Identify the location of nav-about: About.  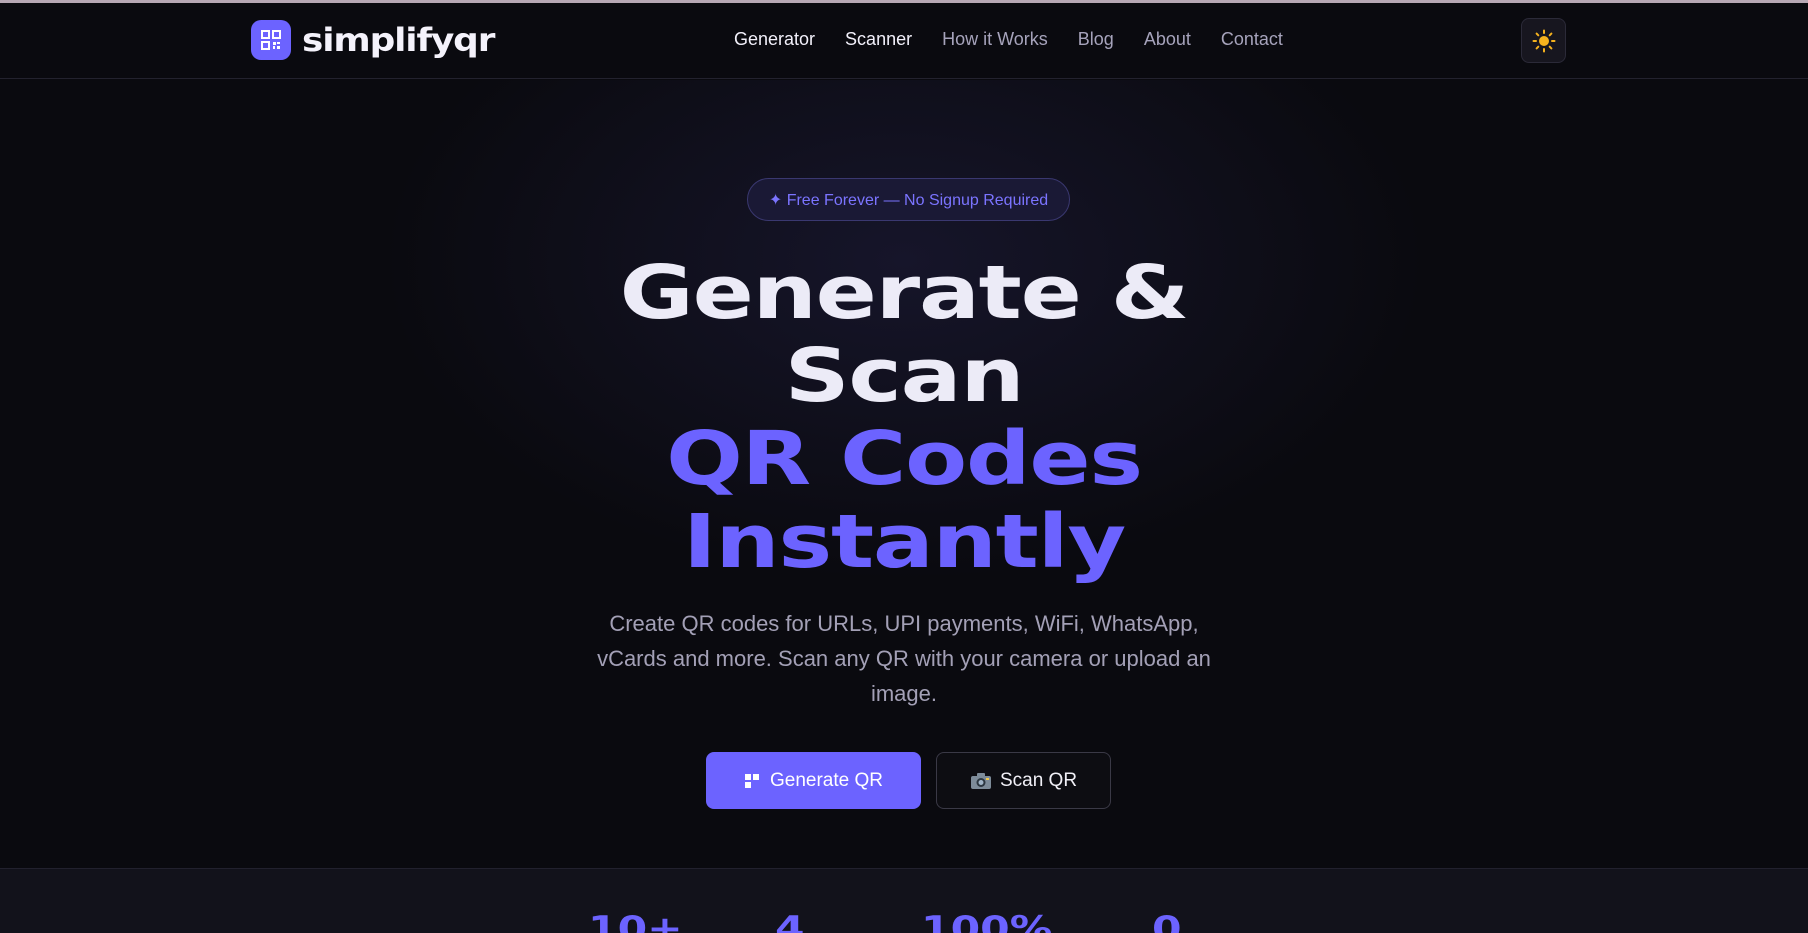
(1167, 39).